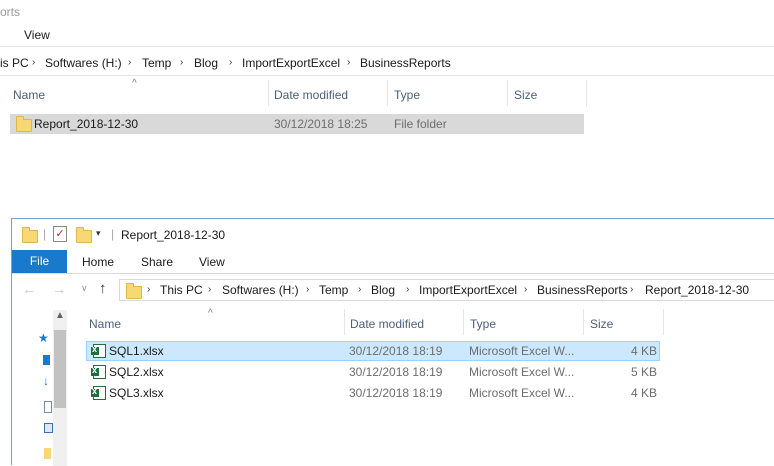 This screenshot has width=774, height=466. What do you see at coordinates (98, 262) in the screenshot?
I see `tab-home: Home` at bounding box center [98, 262].